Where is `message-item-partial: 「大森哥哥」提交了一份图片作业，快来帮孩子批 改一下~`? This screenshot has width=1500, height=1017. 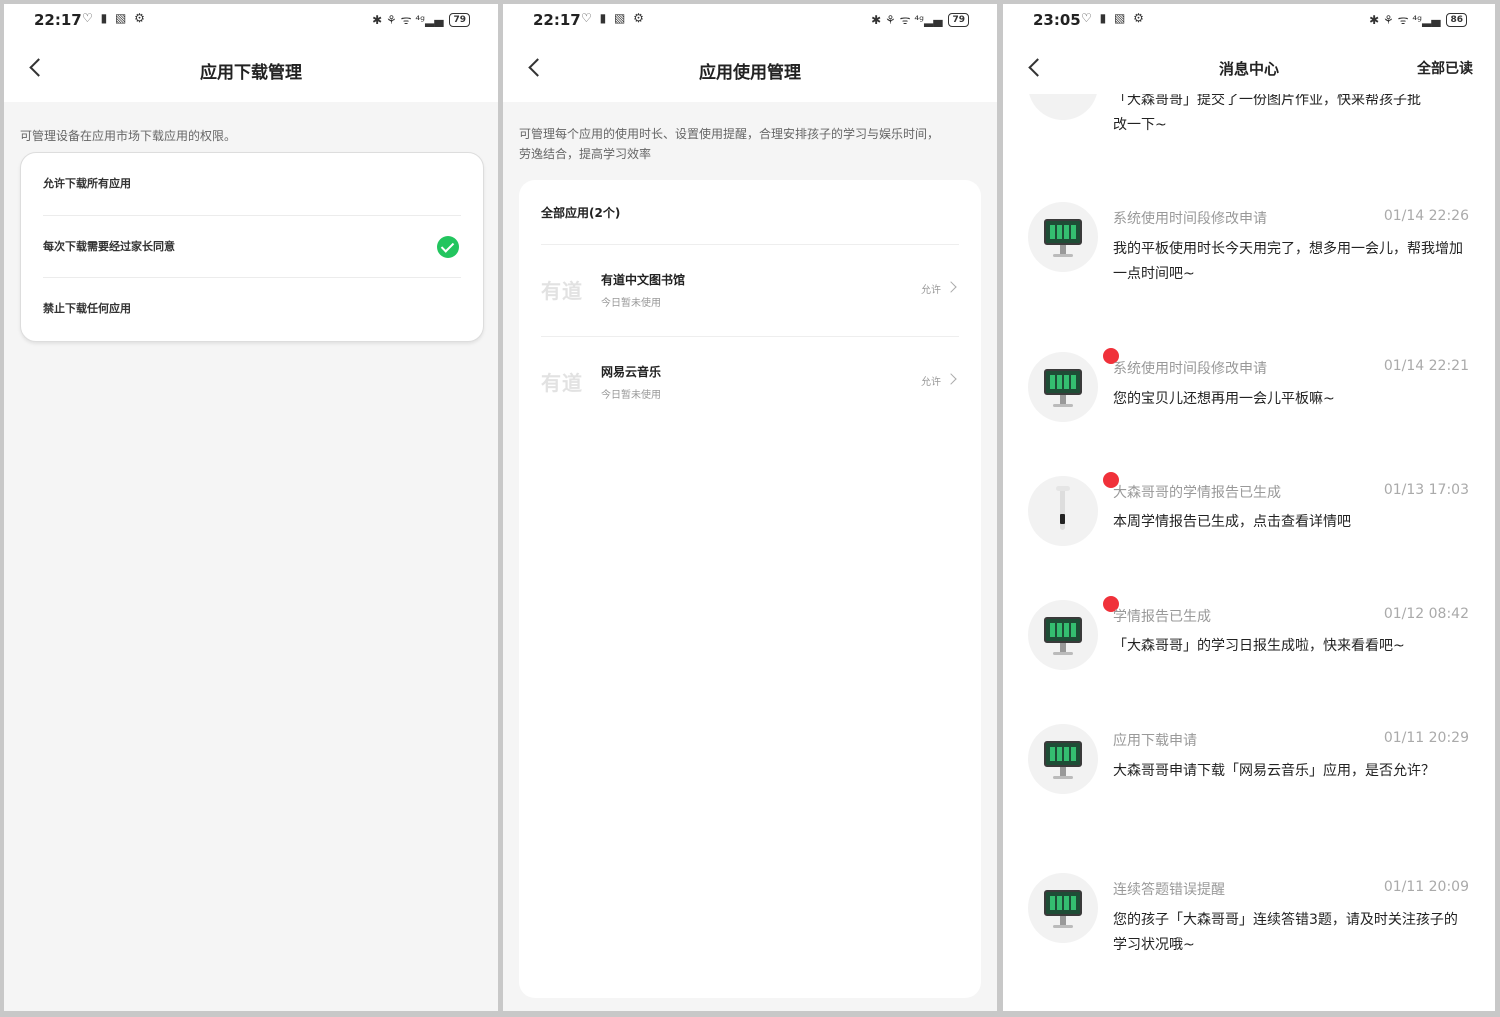 message-item-partial: 「大森哥哥」提交了一份图片作业，快来帮孩子批 改一下~ is located at coordinates (1249, 132).